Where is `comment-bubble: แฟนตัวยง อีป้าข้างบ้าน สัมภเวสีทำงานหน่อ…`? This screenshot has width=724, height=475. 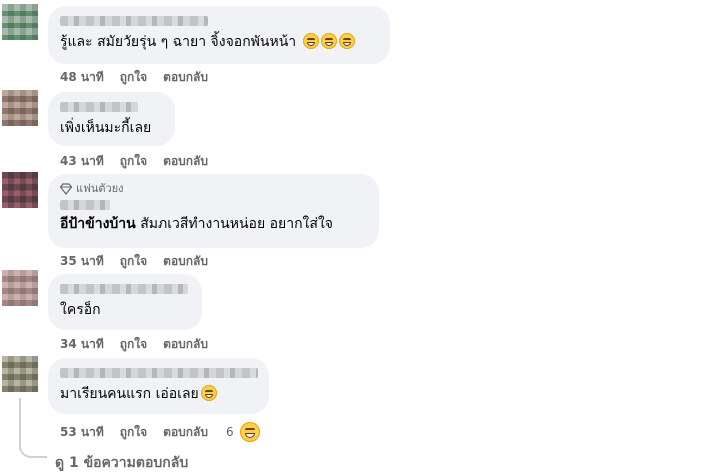 comment-bubble: แฟนตัวยง อีป้าข้างบ้าน สัมภเวสีทำงานหน่อ… is located at coordinates (213, 211).